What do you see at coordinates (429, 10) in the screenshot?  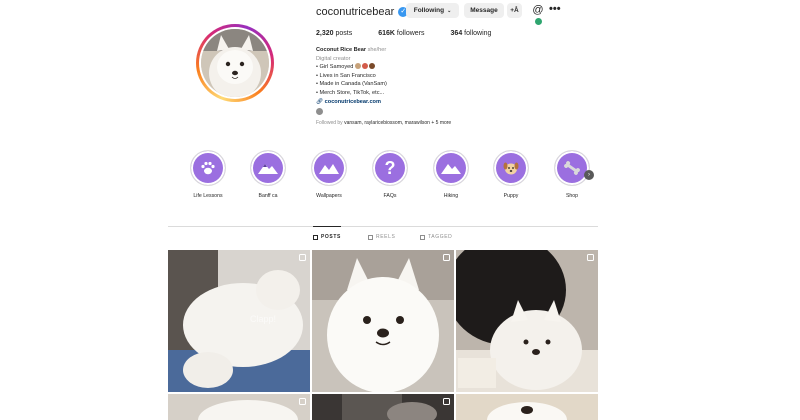 I see `following-button-label: Following` at bounding box center [429, 10].